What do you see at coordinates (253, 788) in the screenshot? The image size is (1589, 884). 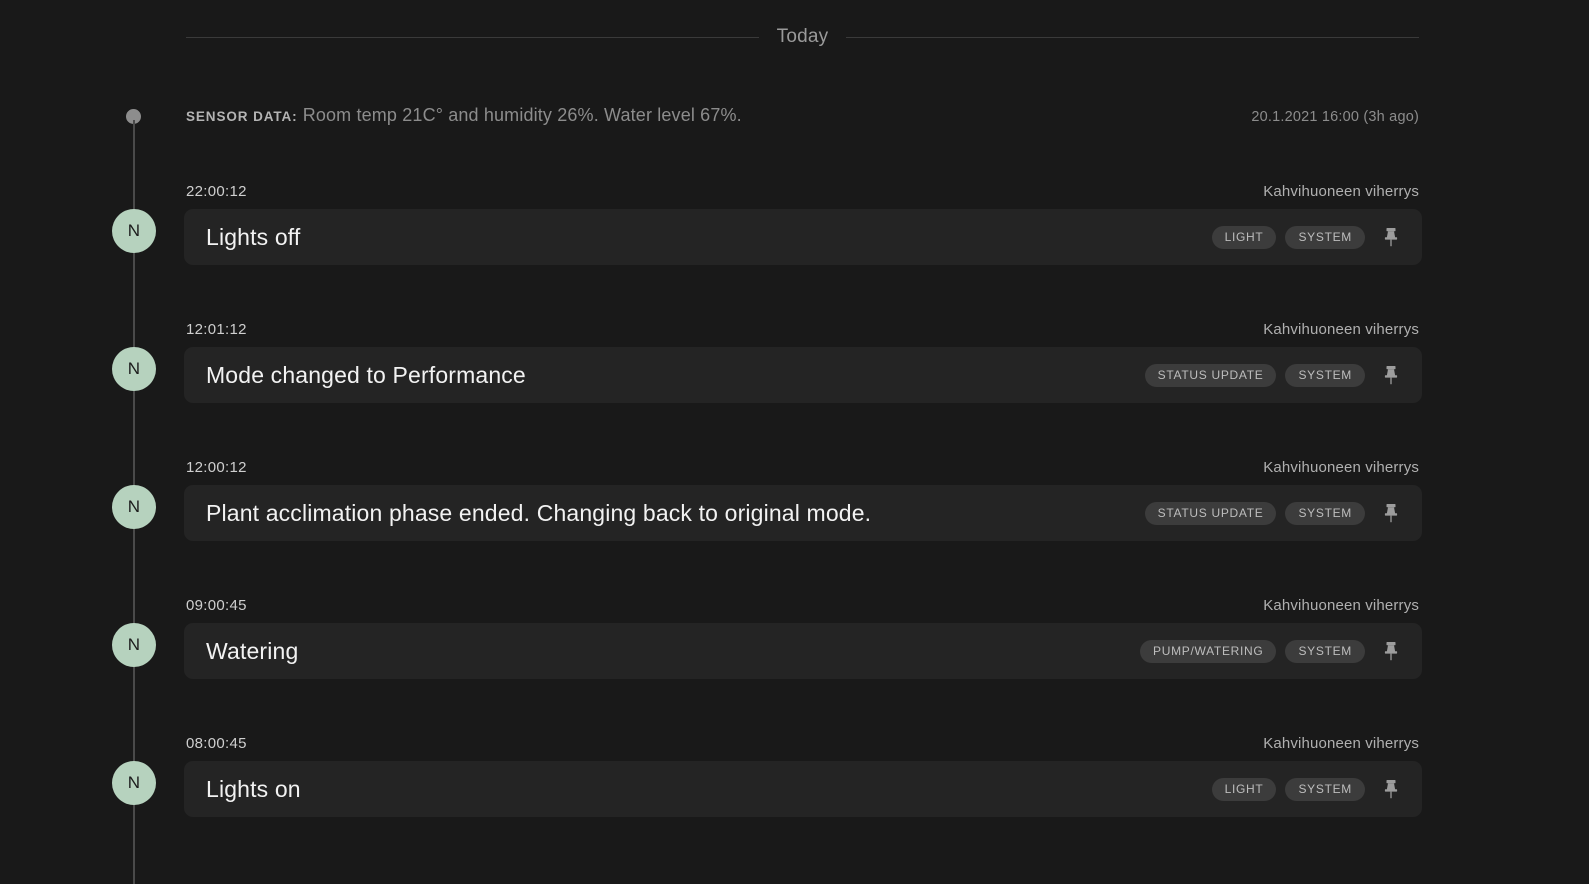 I see `entry-title: Lights on` at bounding box center [253, 788].